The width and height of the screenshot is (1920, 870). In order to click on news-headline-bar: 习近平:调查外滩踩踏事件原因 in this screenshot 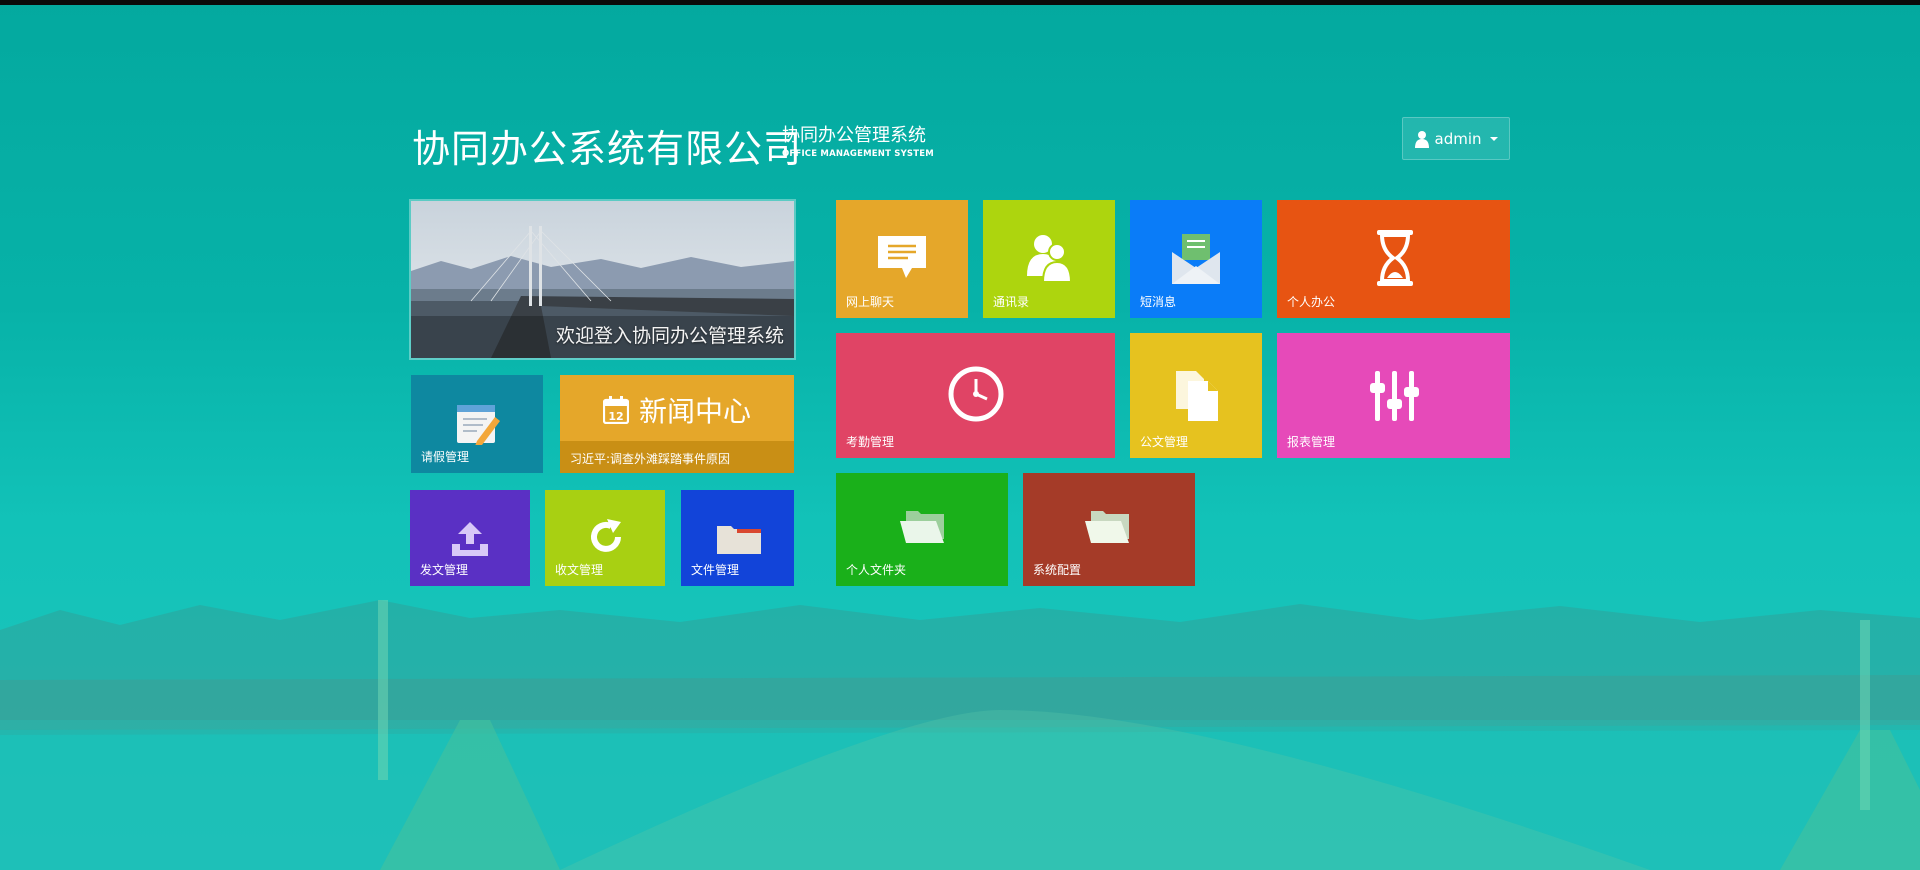, I will do `click(677, 457)`.